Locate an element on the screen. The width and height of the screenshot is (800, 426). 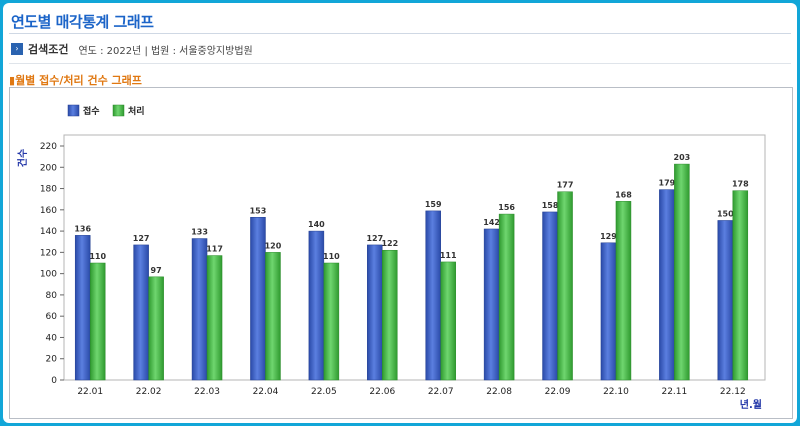
data-label: 122 is located at coordinates (389, 243).